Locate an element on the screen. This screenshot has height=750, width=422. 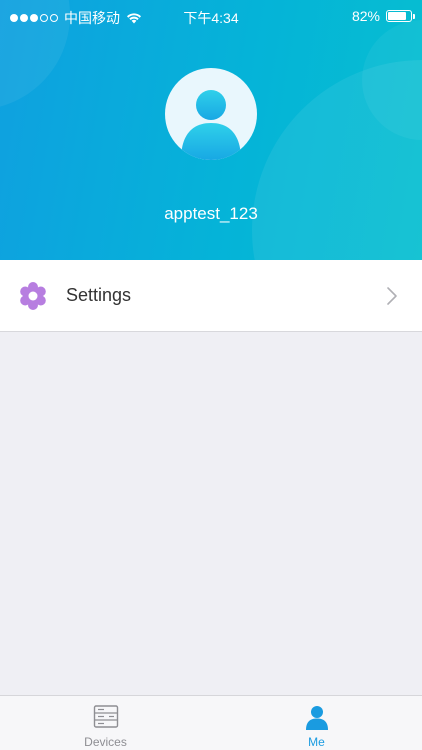
tab-me: Me is located at coordinates (316, 723).